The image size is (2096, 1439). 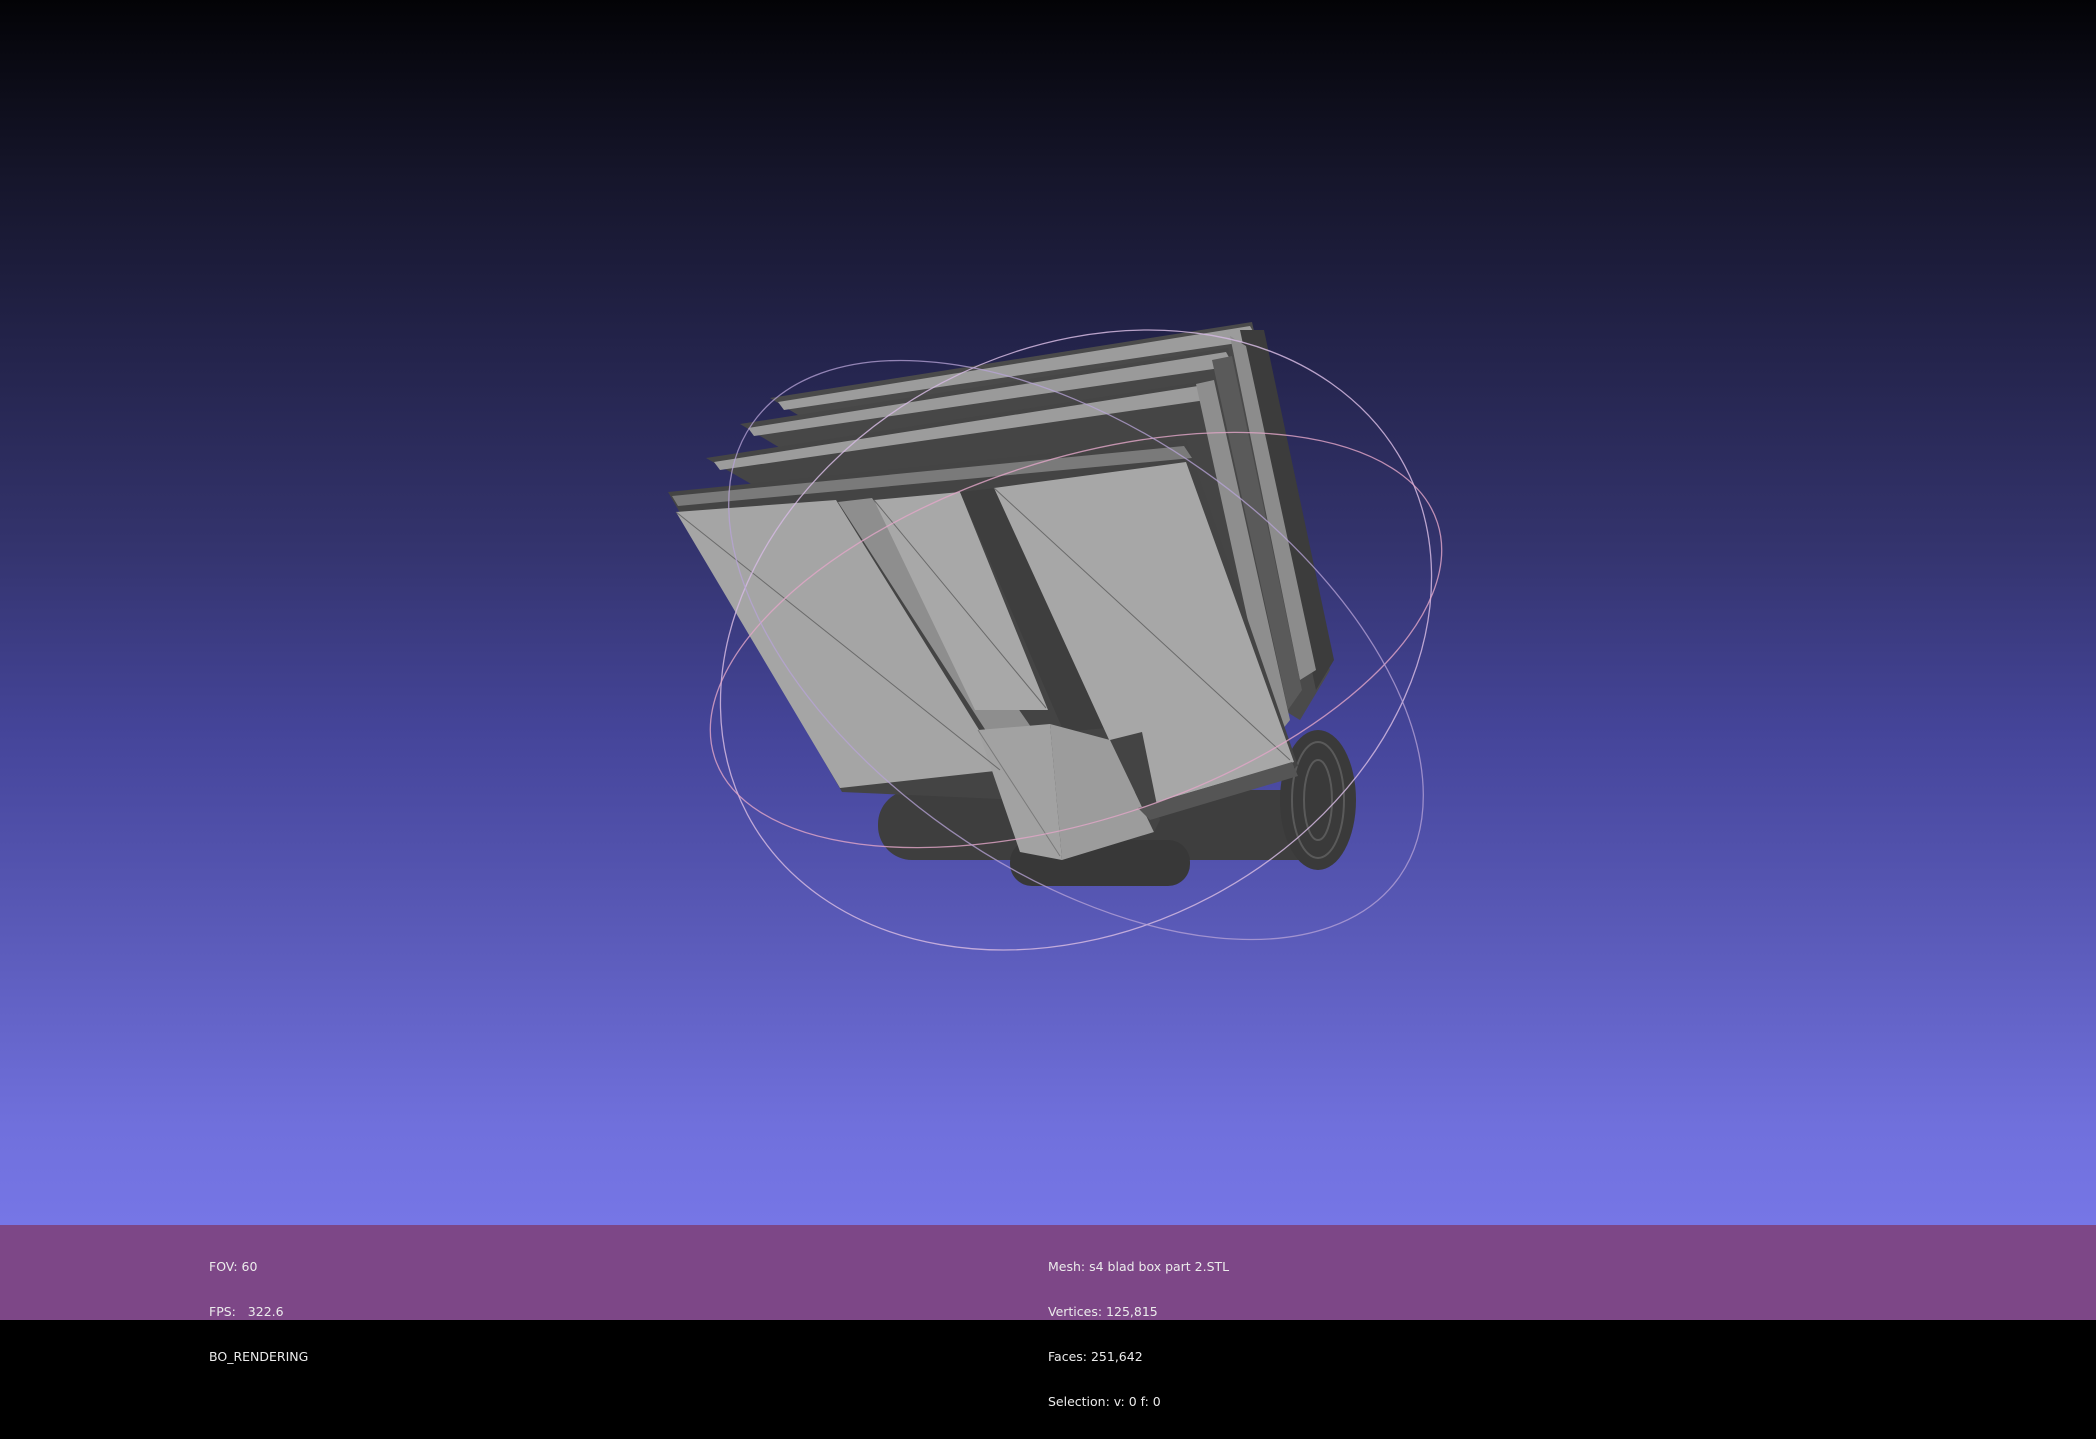 What do you see at coordinates (1104, 1401) in the screenshot?
I see `selection-readout: Selection: v: 0 f: 0` at bounding box center [1104, 1401].